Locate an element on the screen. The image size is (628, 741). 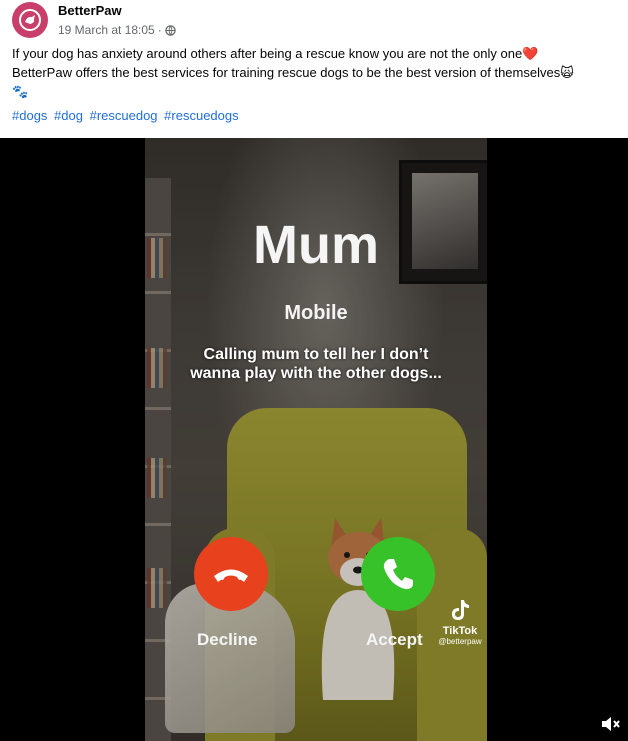
post-header: BetterPaw 19 March at 18:05 · is located at coordinates (314, 20).